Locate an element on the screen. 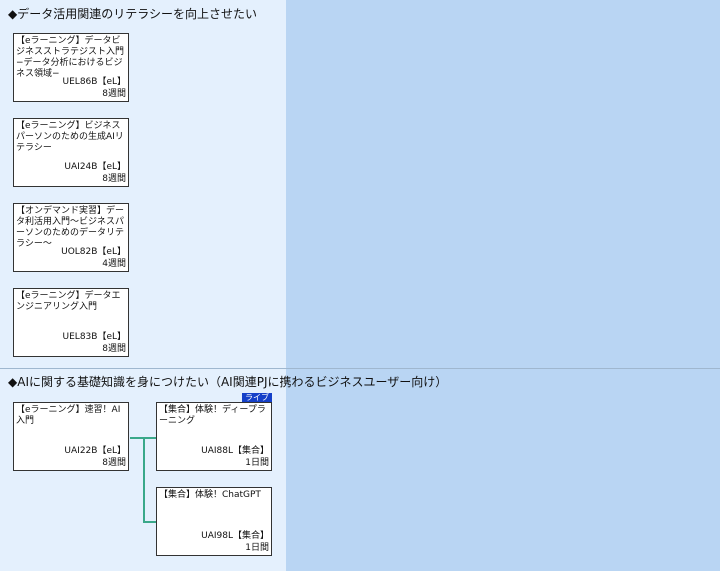  course-duration: 4週間 is located at coordinates (114, 264).